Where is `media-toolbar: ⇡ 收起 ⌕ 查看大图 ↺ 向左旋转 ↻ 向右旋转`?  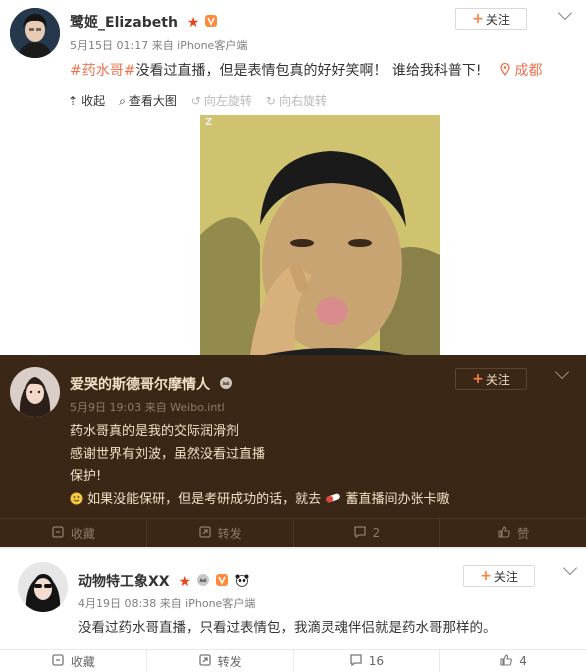 media-toolbar: ⇡ 收起 ⌕ 查看大图 ↺ 向左旋转 ↻ 向右旋转 is located at coordinates (197, 100).